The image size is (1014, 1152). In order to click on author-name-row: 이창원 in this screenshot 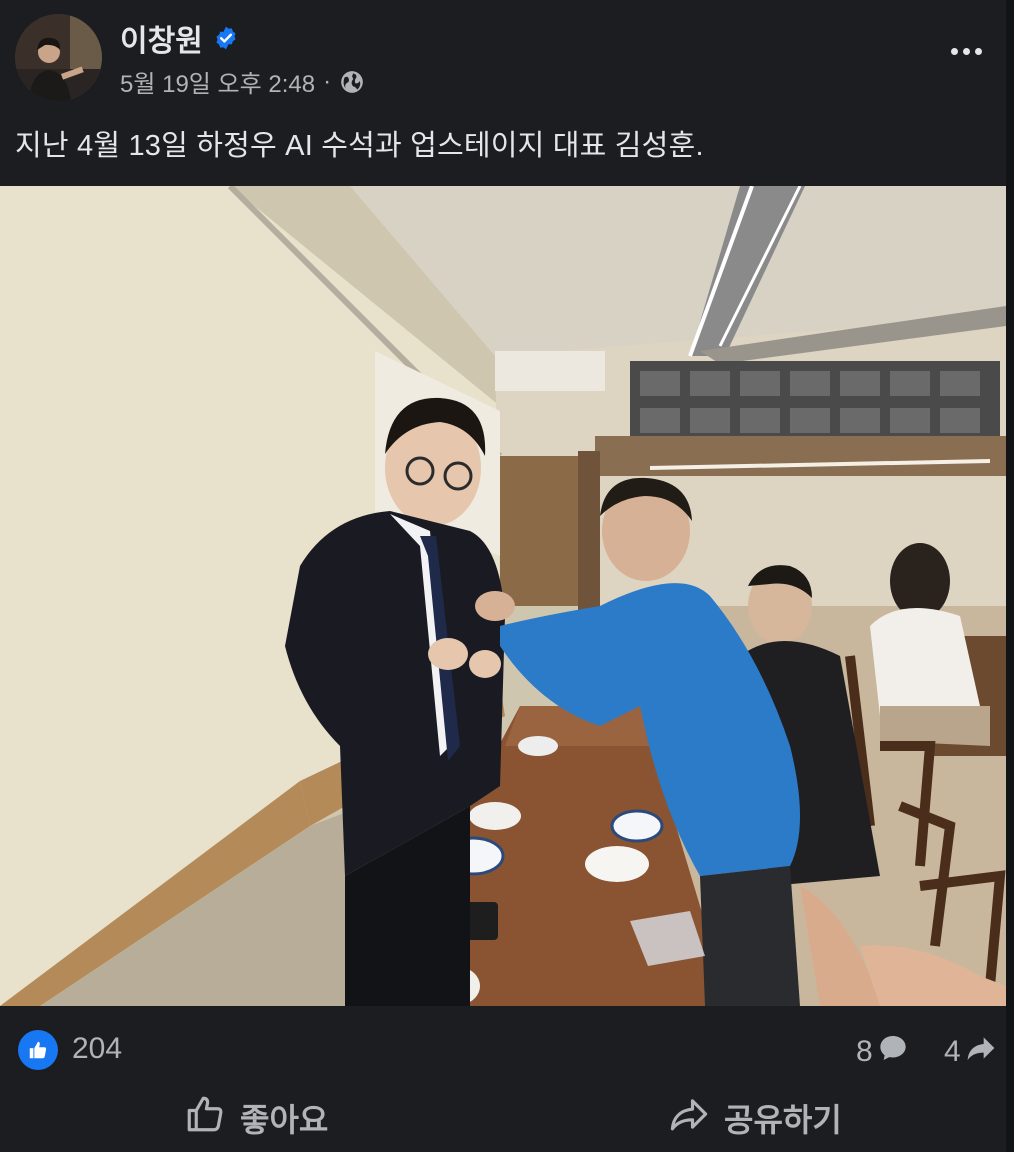, I will do `click(179, 38)`.